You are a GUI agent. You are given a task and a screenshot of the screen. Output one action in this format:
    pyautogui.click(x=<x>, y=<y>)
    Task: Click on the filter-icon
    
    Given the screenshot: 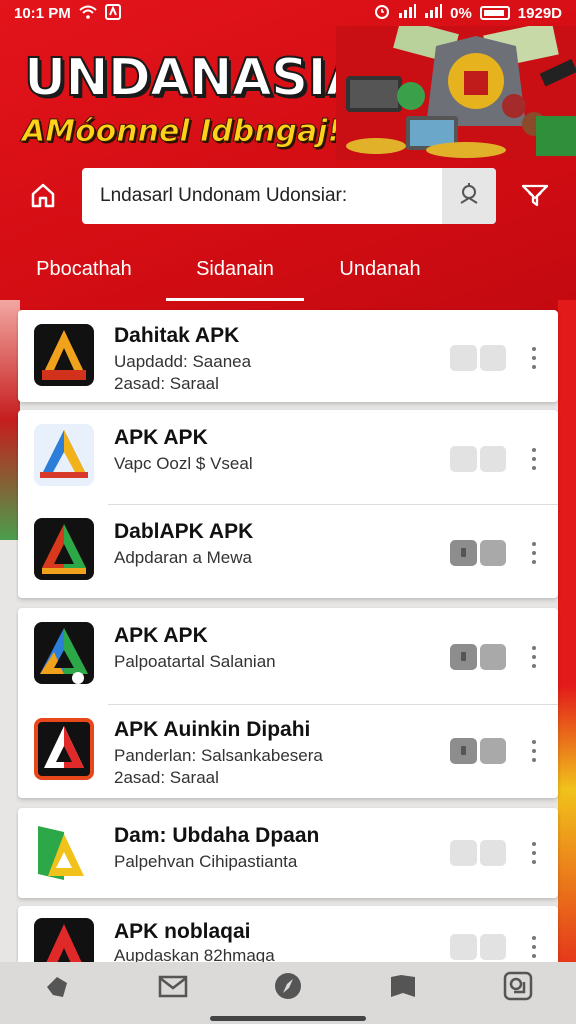 What is the action you would take?
    pyautogui.click(x=535, y=197)
    